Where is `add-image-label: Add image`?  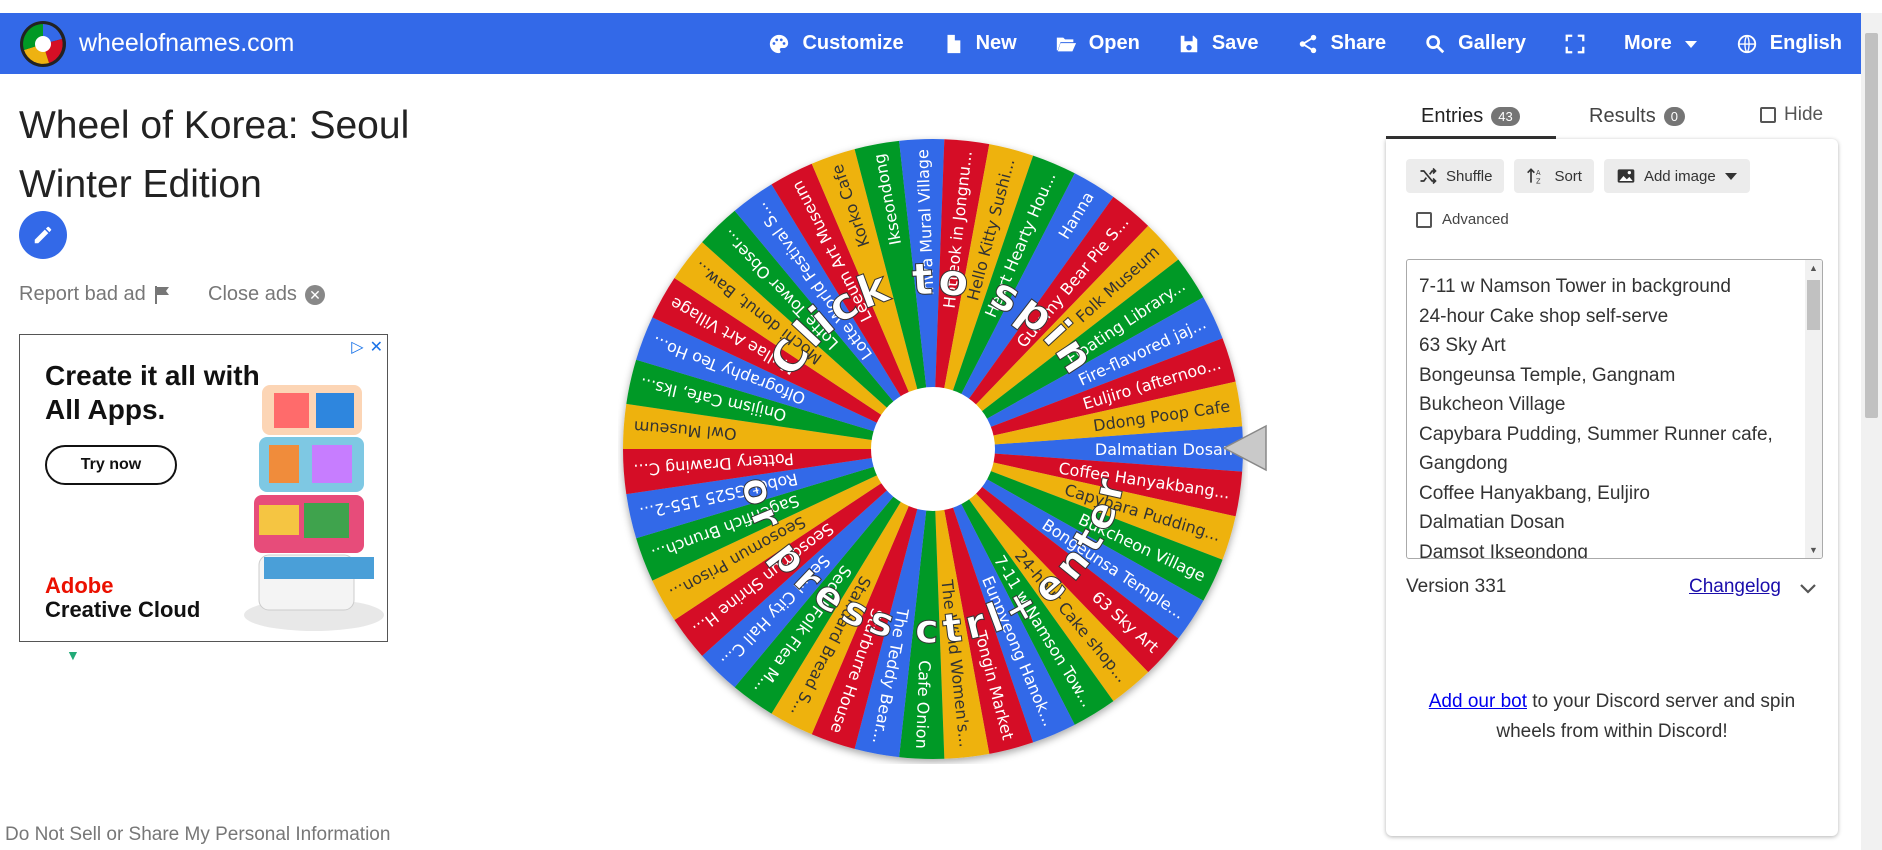 add-image-label: Add image is located at coordinates (1679, 176).